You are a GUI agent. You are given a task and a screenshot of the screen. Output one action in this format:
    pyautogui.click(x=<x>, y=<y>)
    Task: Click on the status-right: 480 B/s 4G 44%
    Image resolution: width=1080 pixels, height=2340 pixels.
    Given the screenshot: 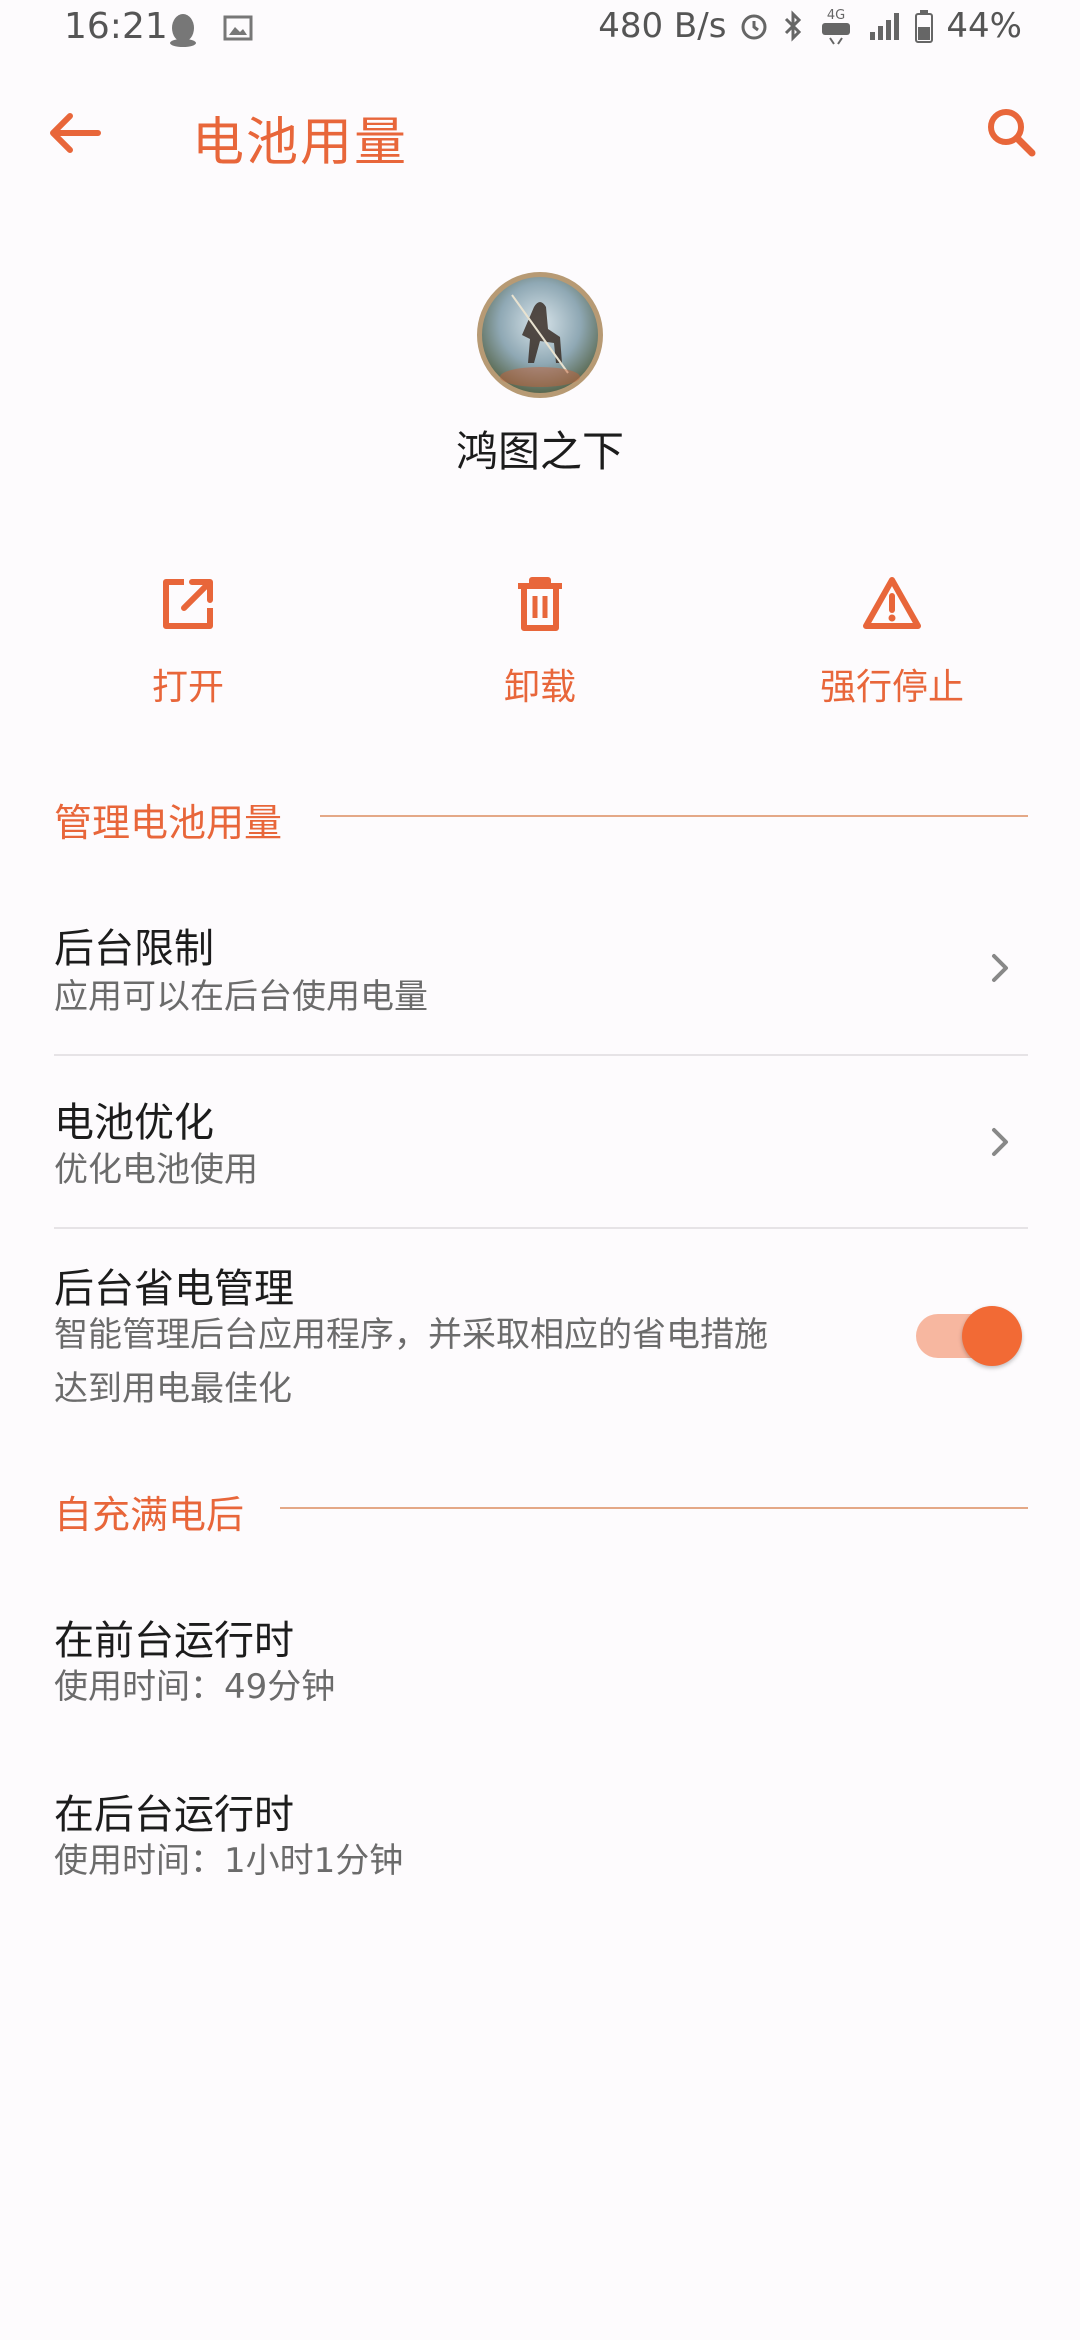 What is the action you would take?
    pyautogui.click(x=810, y=26)
    